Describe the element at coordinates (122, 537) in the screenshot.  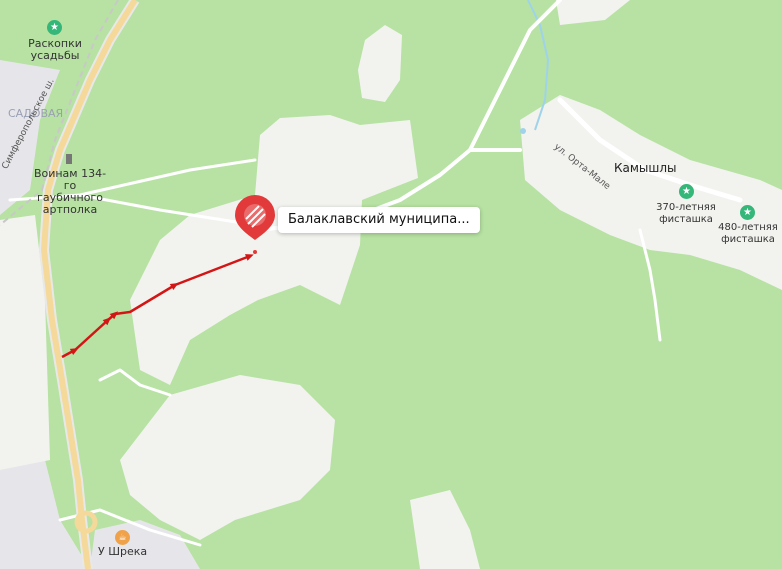
I see `cafe-icon: ☕` at that location.